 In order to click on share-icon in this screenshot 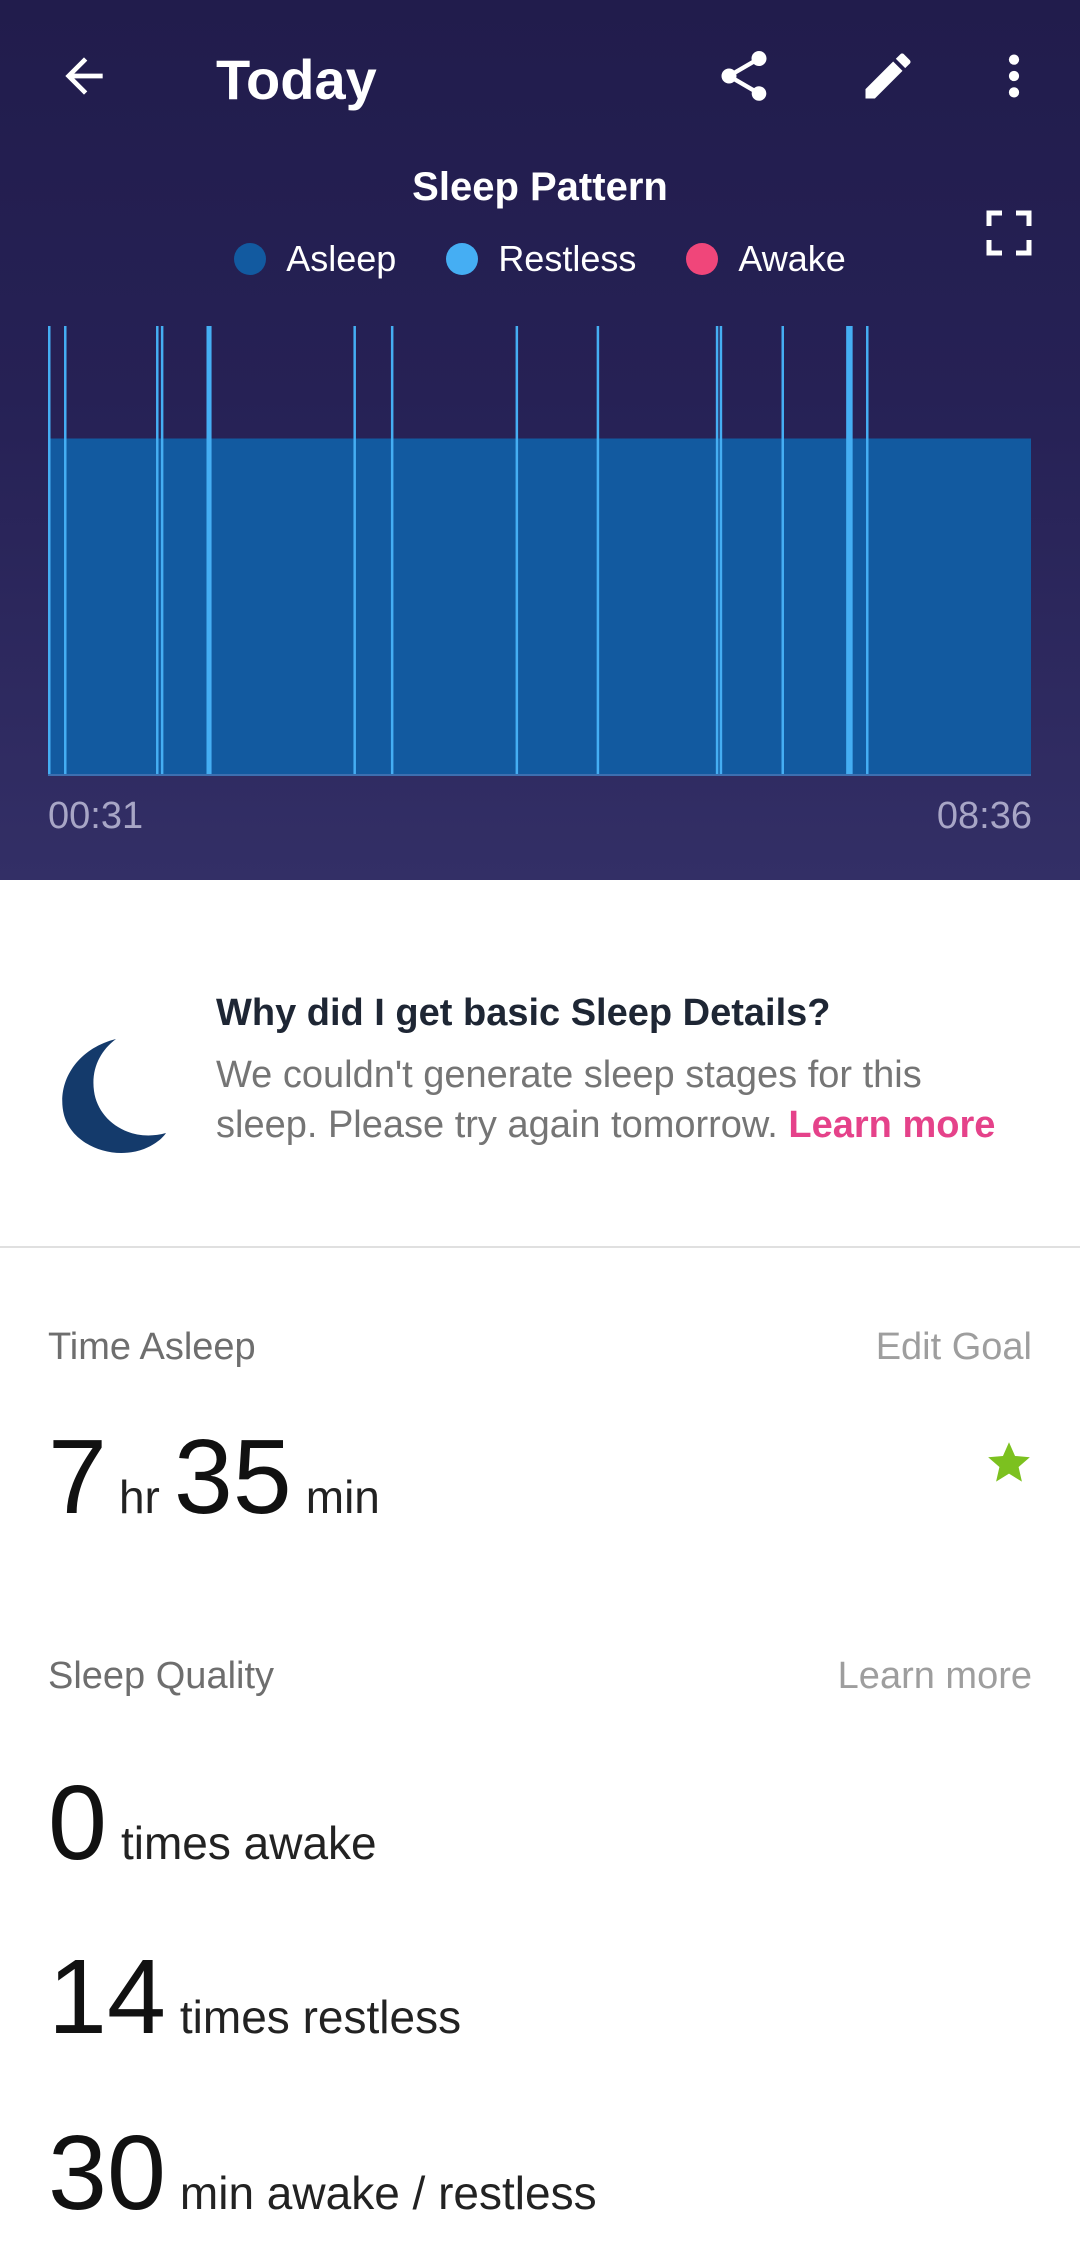, I will do `click(744, 76)`.